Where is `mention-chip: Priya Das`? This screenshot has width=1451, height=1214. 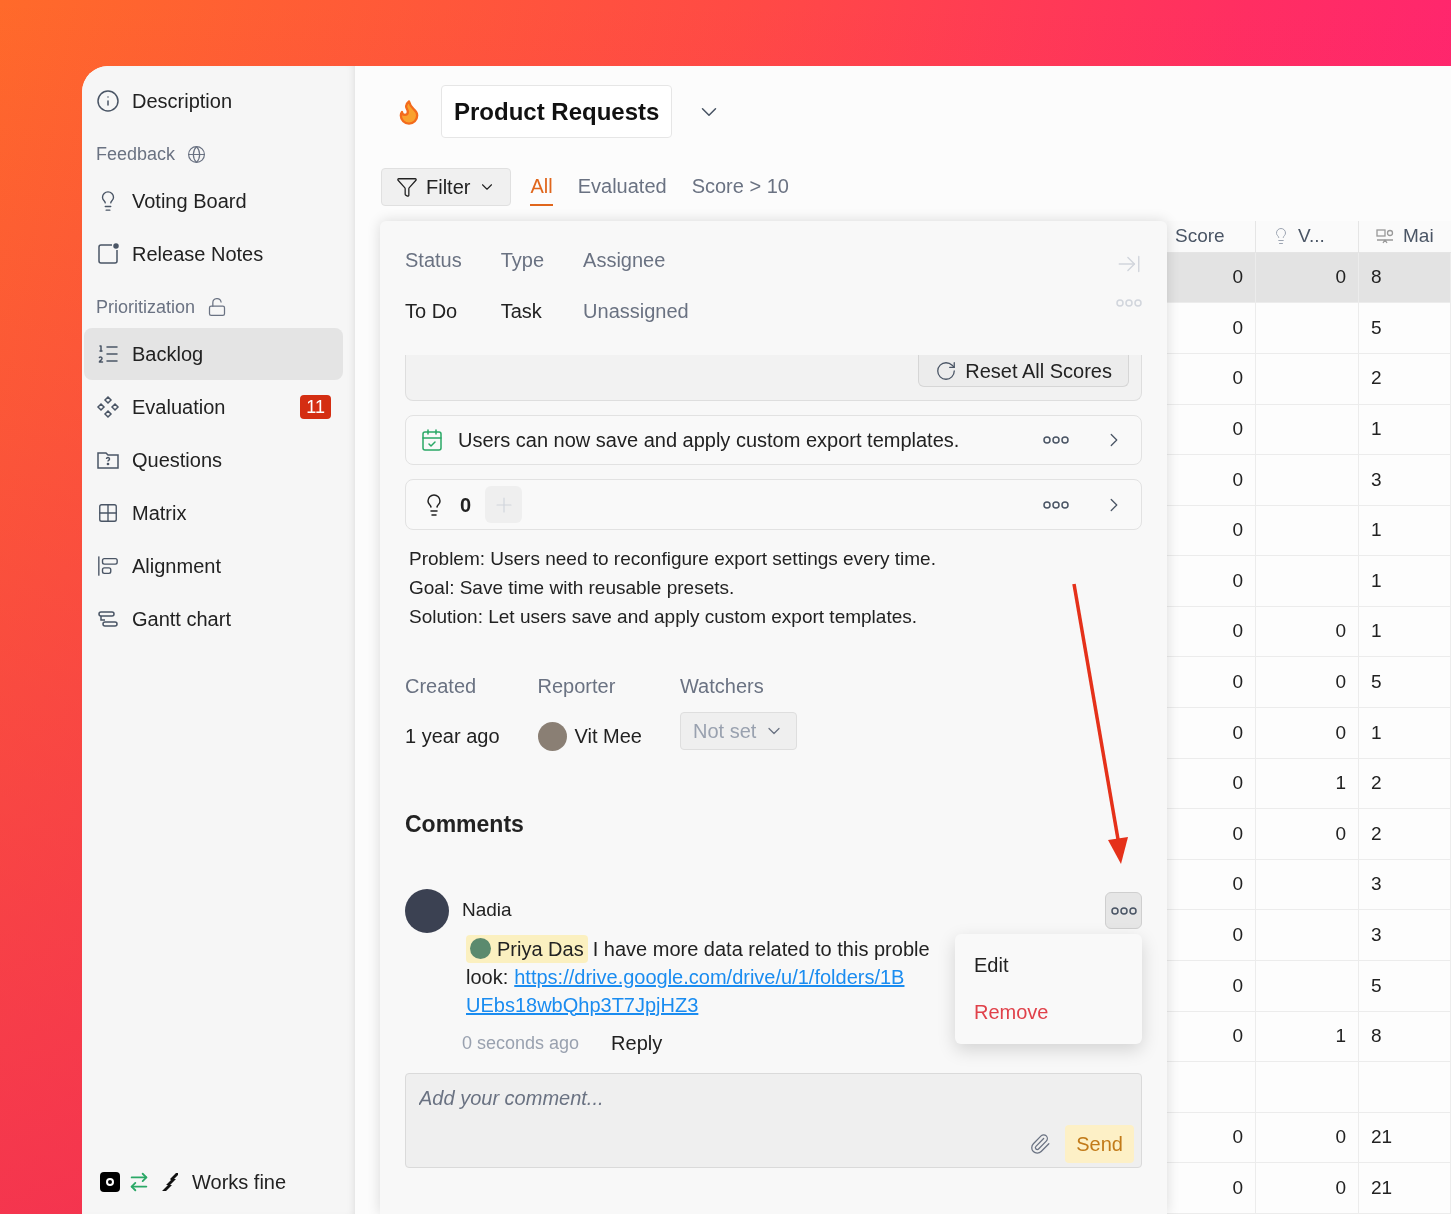 mention-chip: Priya Das is located at coordinates (527, 948).